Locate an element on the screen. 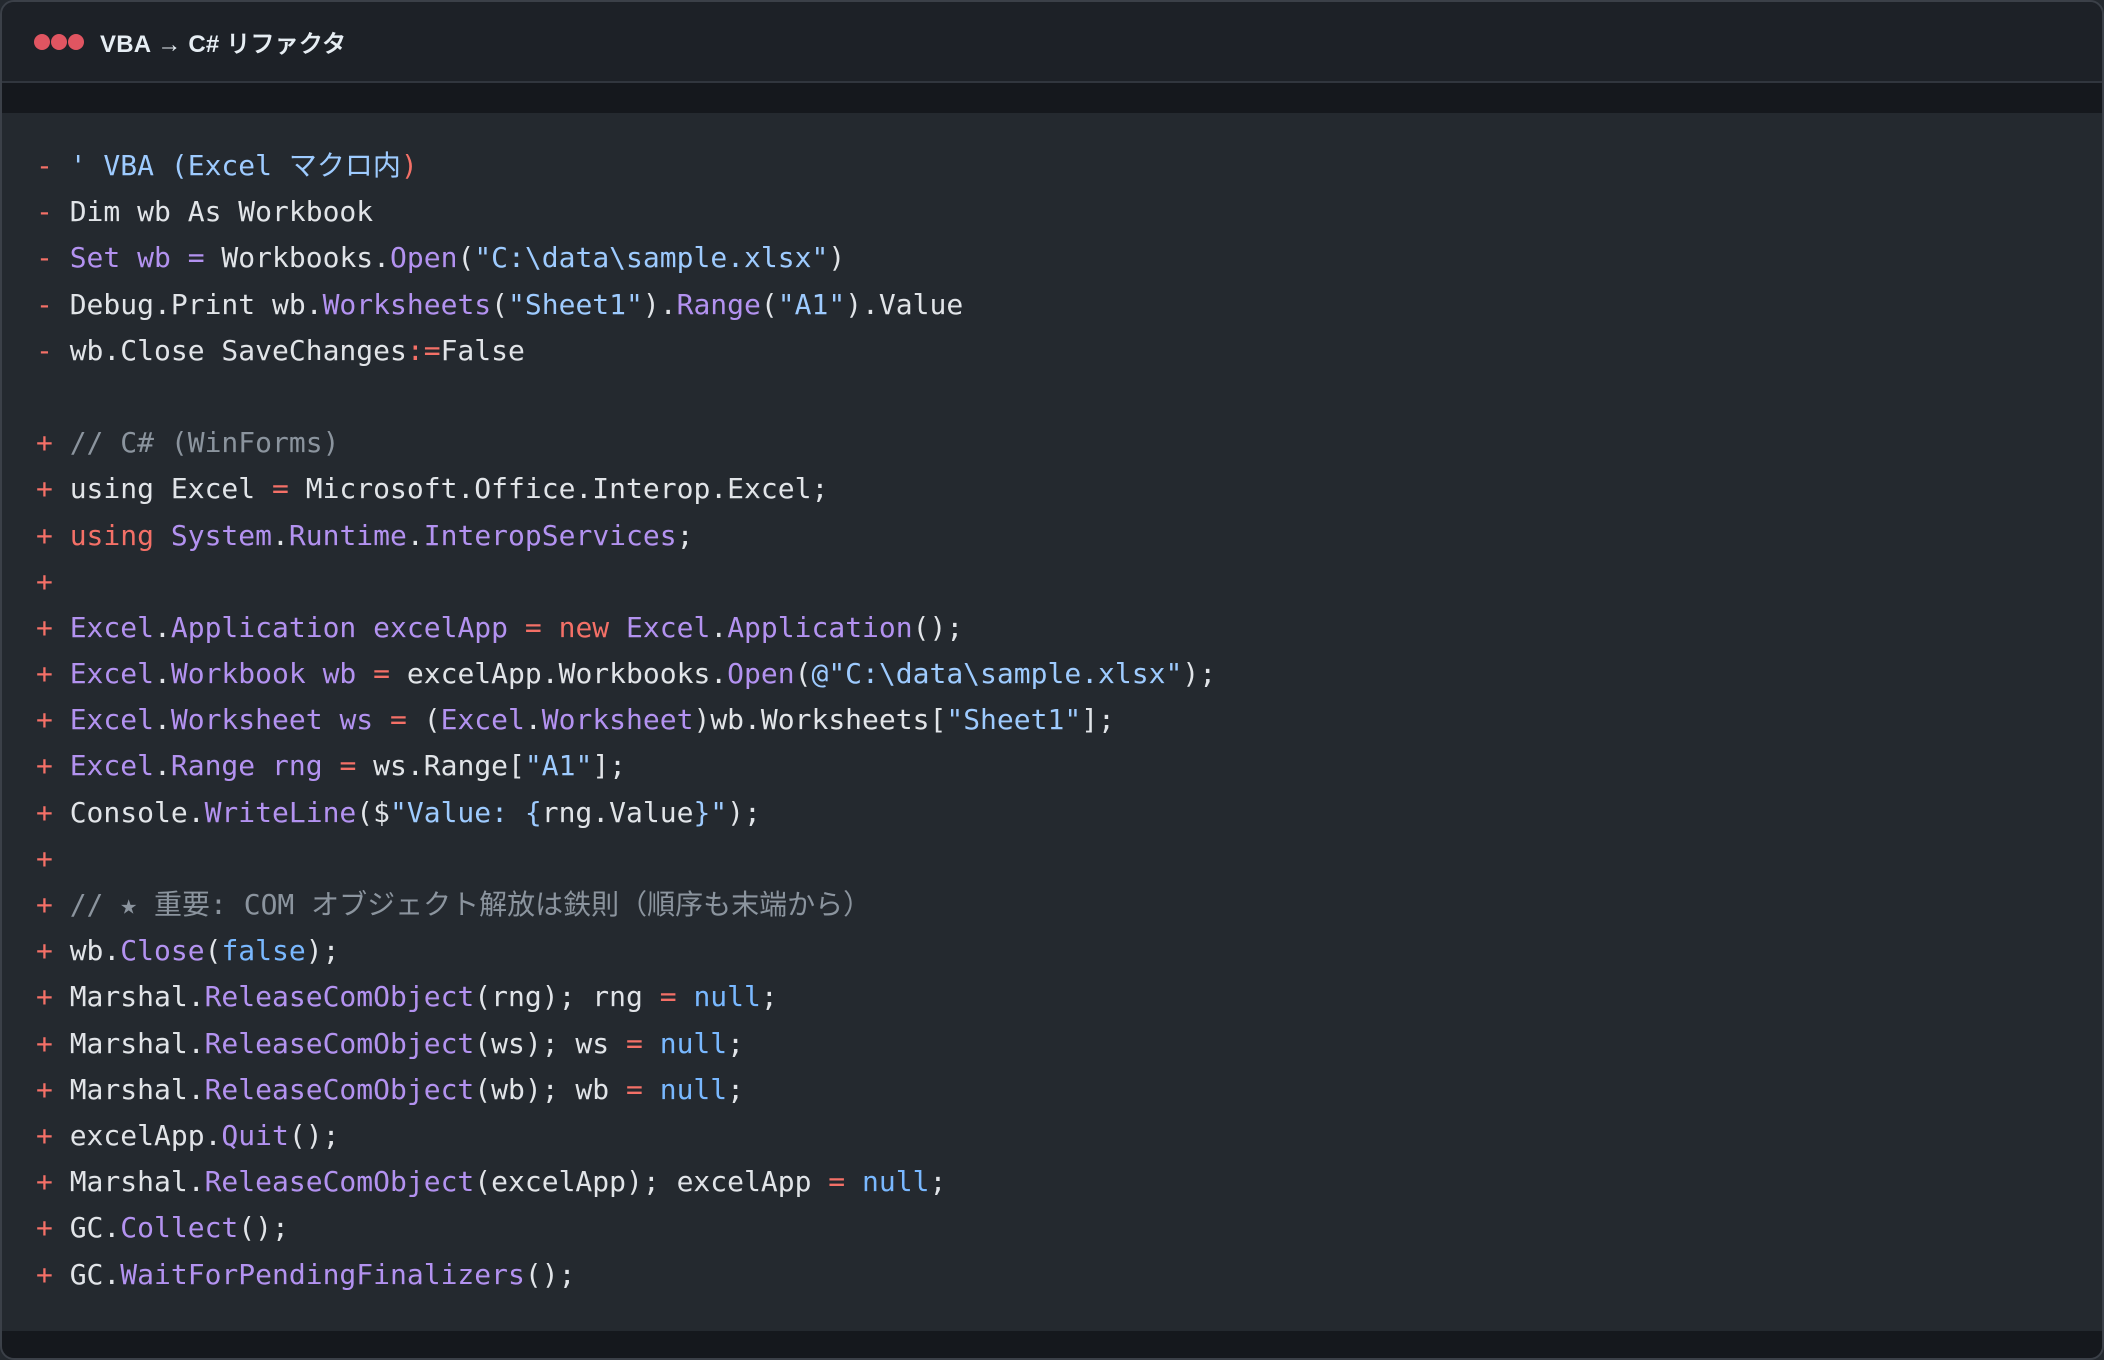 The height and width of the screenshot is (1360, 2104). code-token: (excelApp); excelApp is located at coordinates (651, 1182).